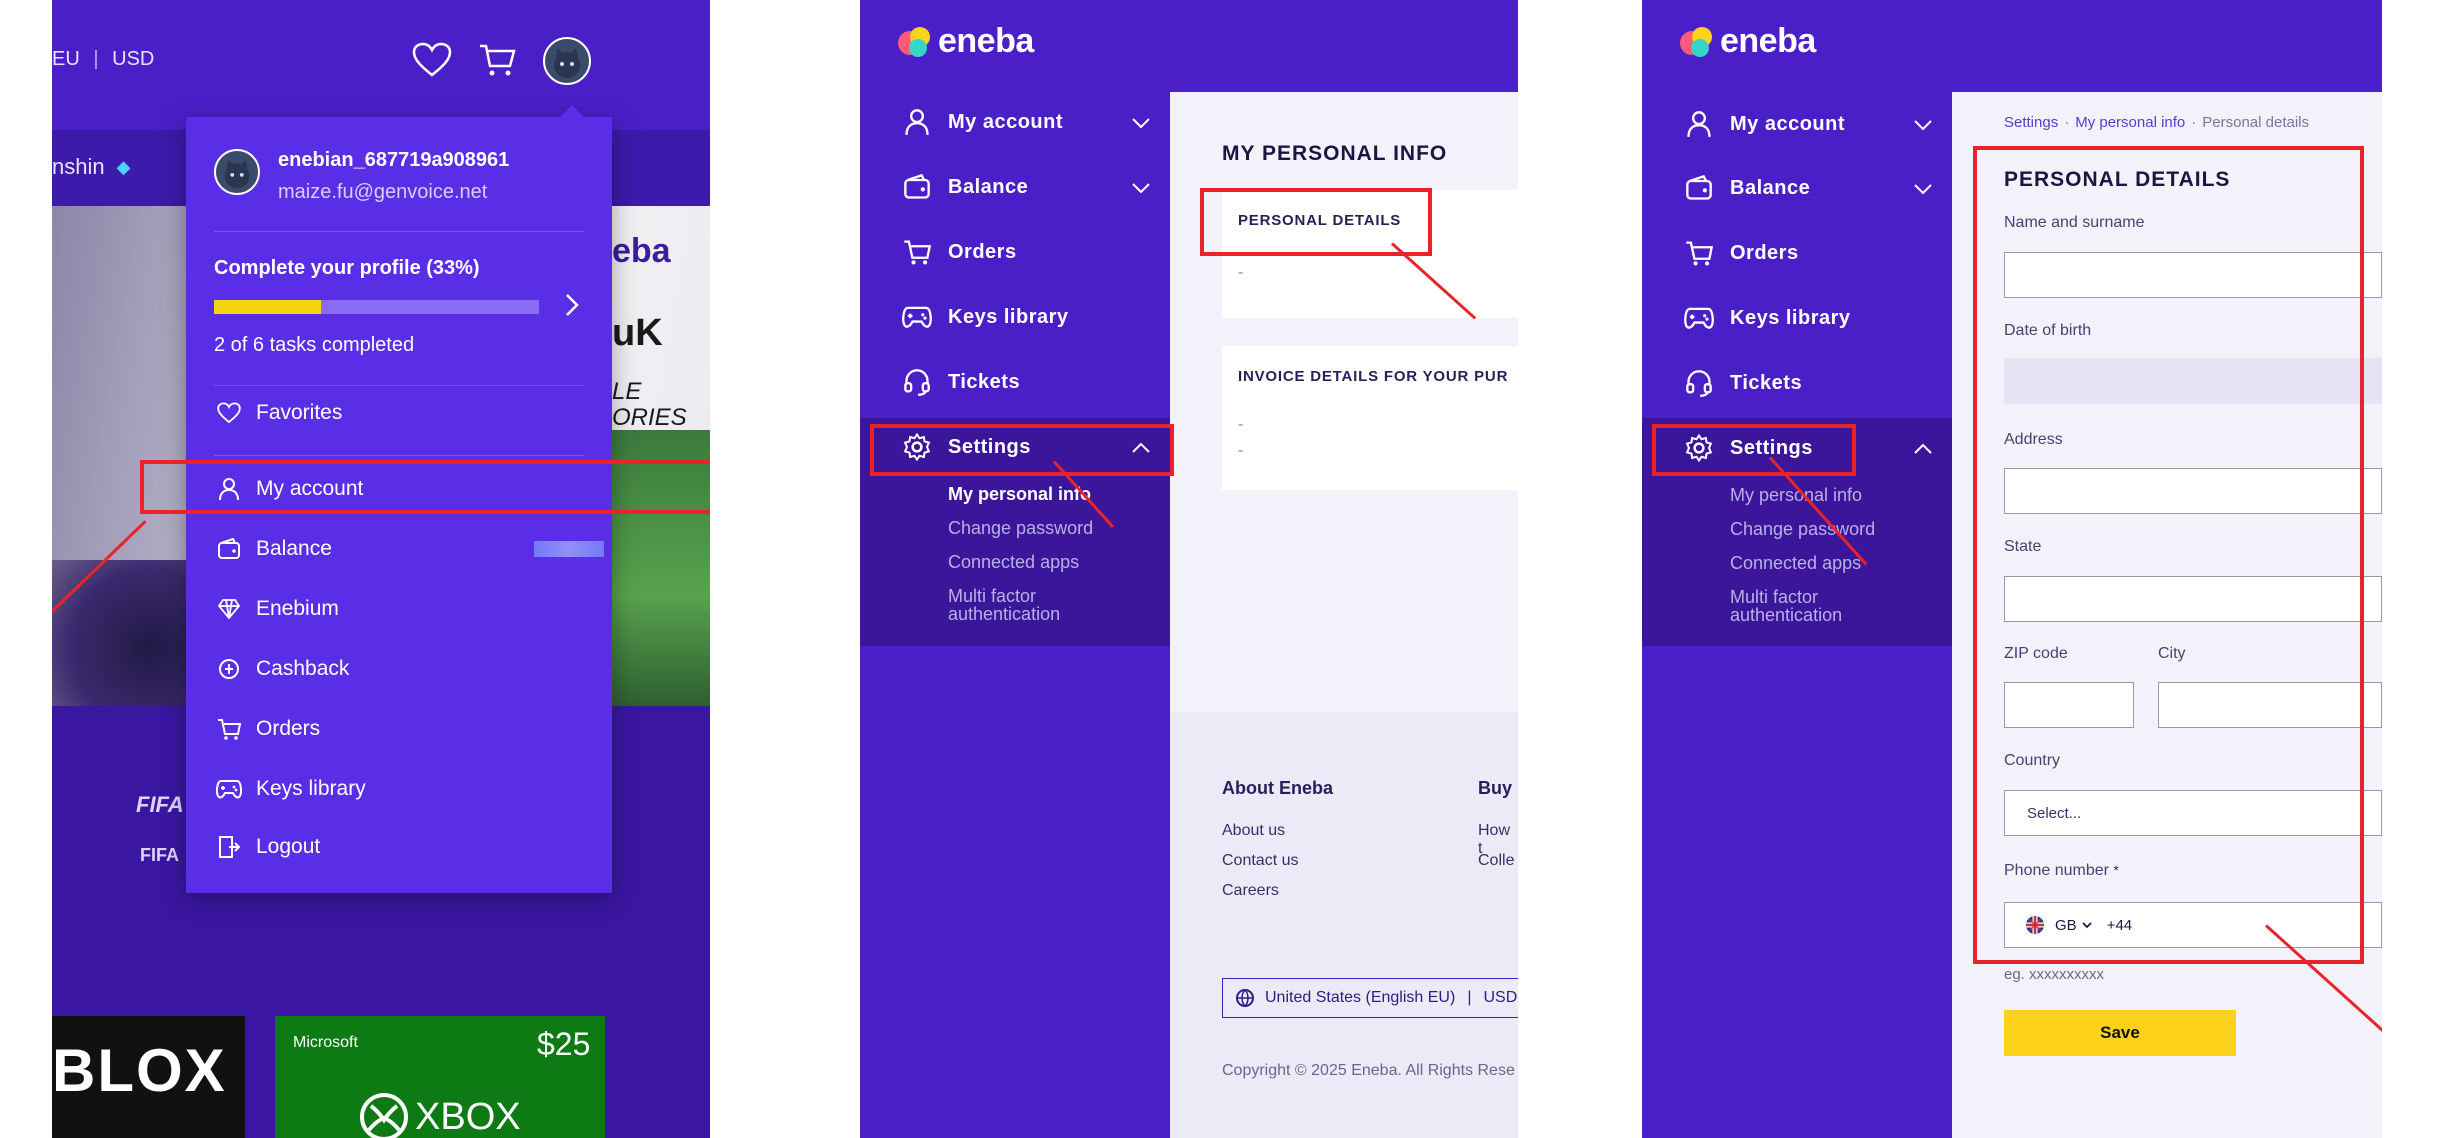  I want to click on gamepad-icon, so click(229, 789).